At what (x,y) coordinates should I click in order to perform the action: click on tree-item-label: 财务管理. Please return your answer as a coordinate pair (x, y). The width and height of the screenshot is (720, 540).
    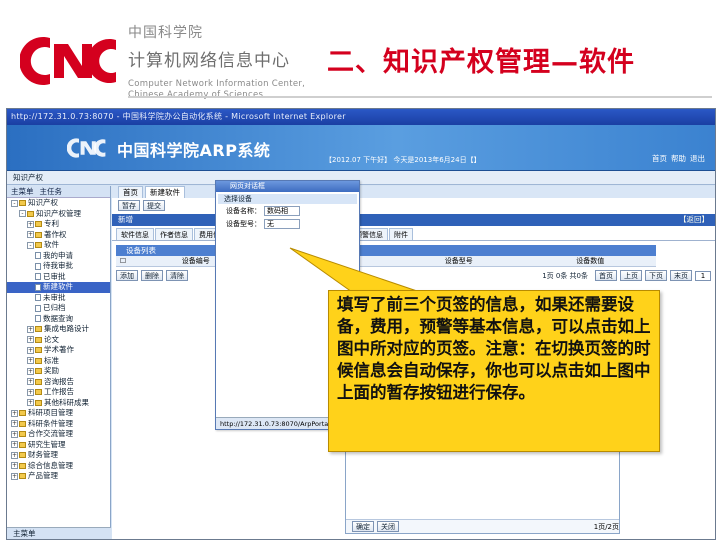
    Looking at the image, I should click on (43, 454).